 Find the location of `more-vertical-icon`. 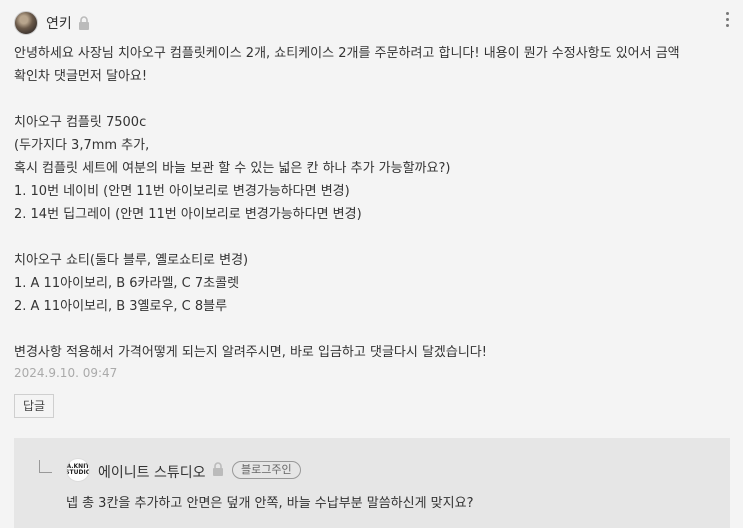

more-vertical-icon is located at coordinates (727, 19).